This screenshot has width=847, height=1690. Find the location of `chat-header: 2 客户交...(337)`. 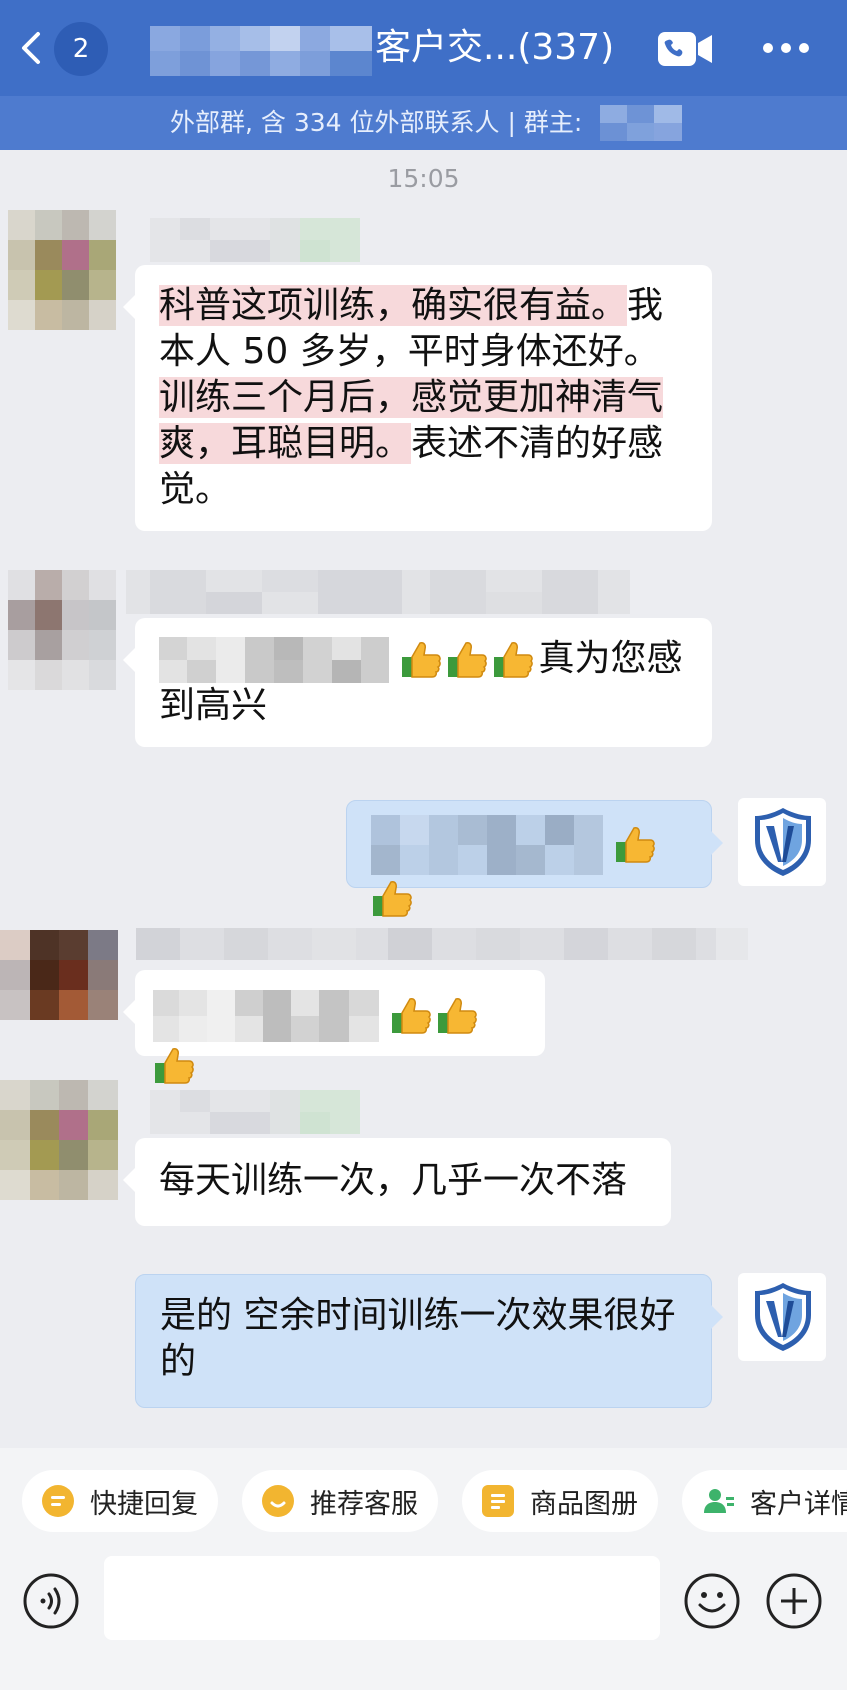

chat-header: 2 客户交...(337) is located at coordinates (423, 48).